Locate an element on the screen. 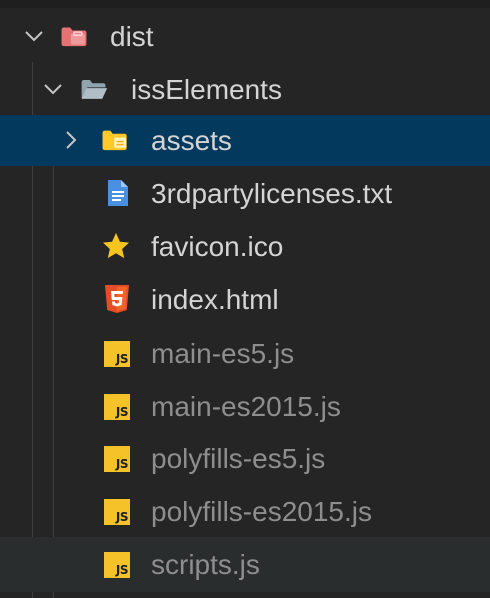  tree-row-file: JS scripts.js is located at coordinates (245, 564).